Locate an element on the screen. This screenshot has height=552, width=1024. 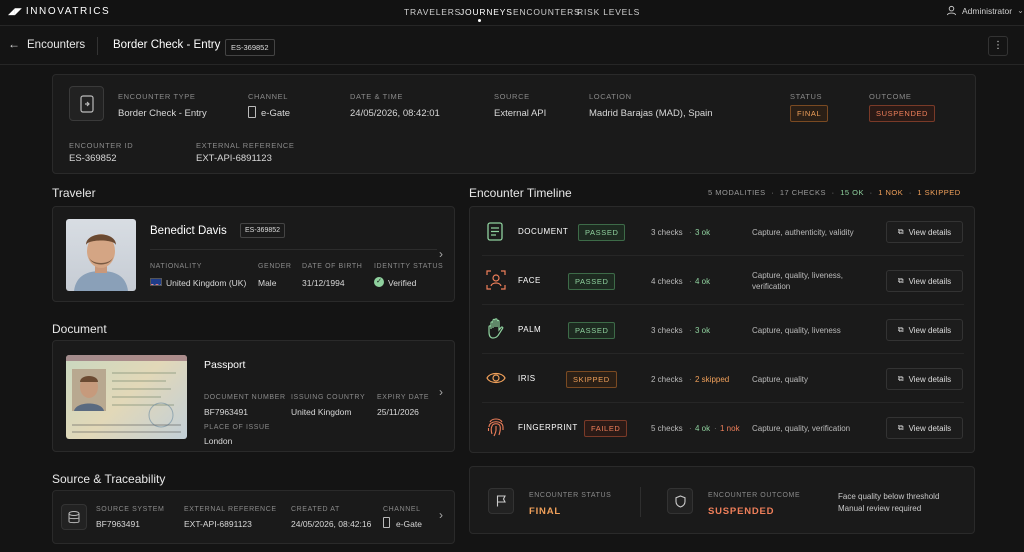
verified-check-icon: ✓ is located at coordinates (379, 282).